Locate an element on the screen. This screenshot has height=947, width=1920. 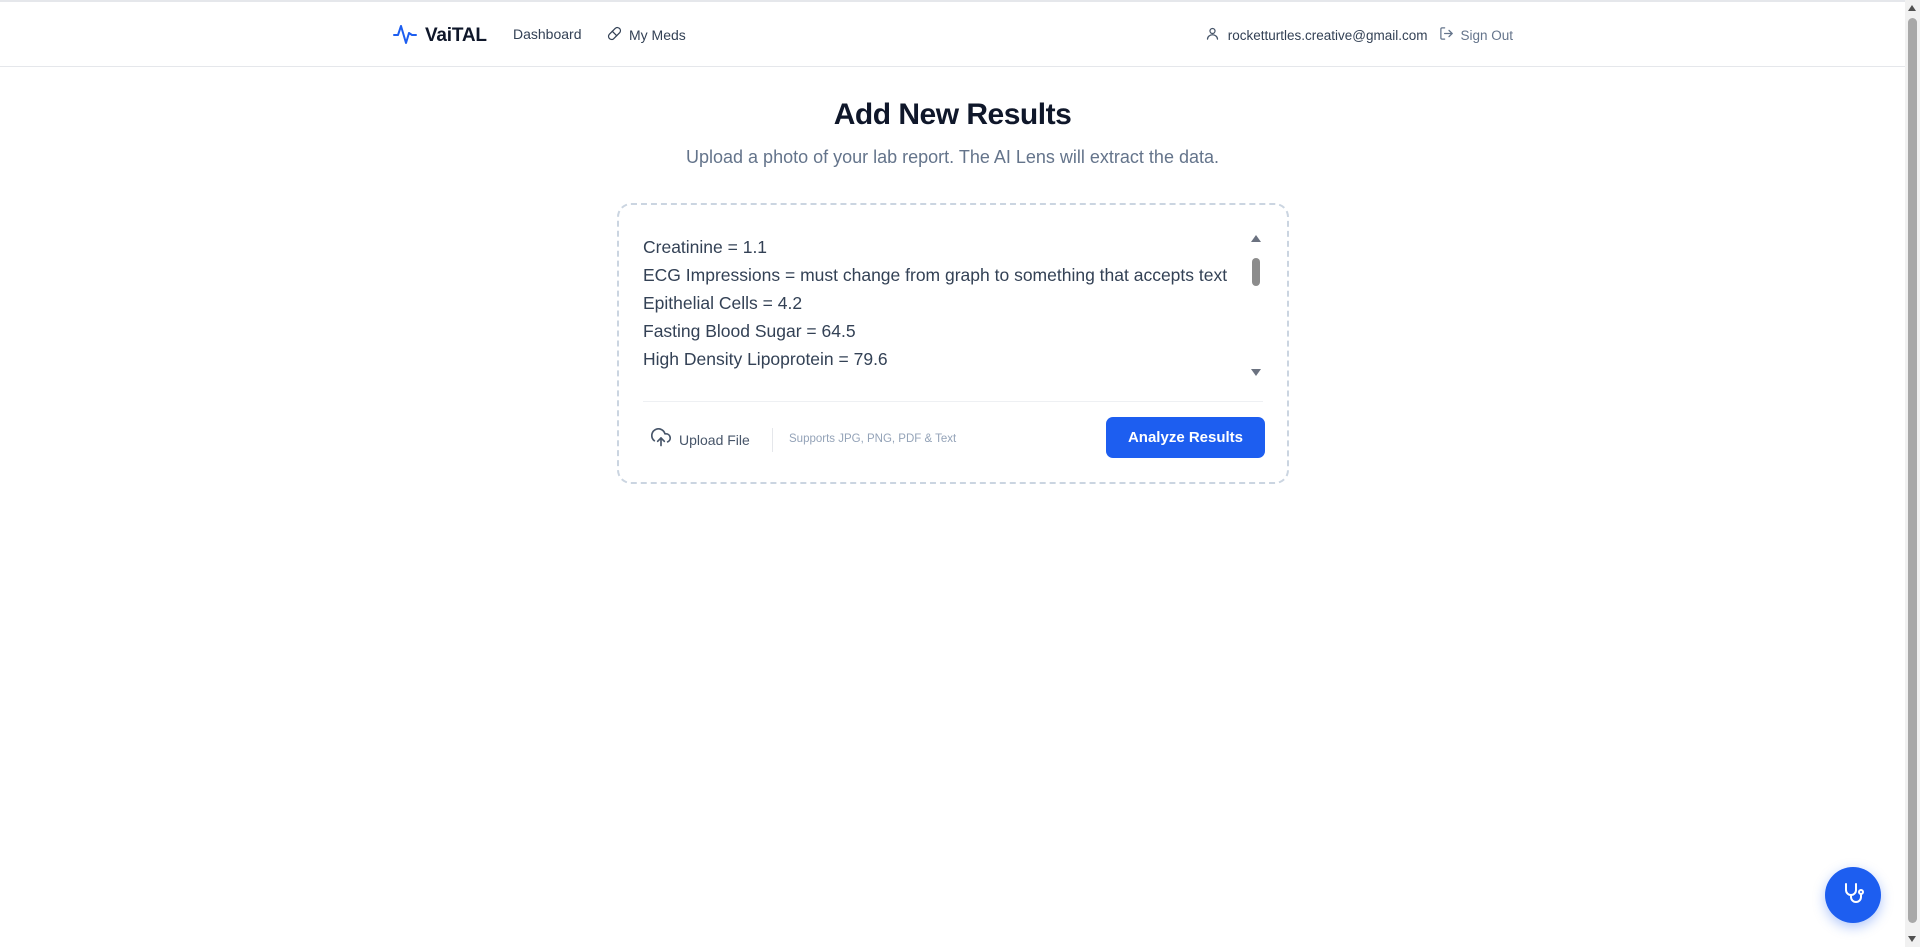
results-line: Epithelial Cells = 4.2 is located at coordinates (723, 303).